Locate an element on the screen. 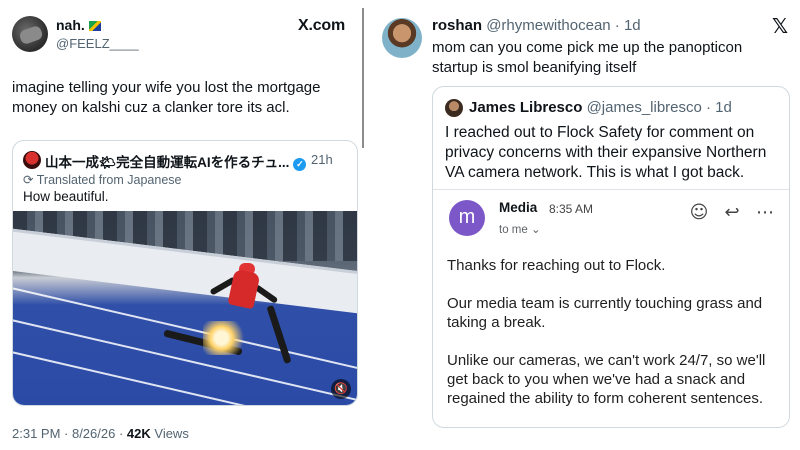  quote-author: 山本一成🌤完全自動運転AIを作るチュ... ✓ is located at coordinates (176, 161).